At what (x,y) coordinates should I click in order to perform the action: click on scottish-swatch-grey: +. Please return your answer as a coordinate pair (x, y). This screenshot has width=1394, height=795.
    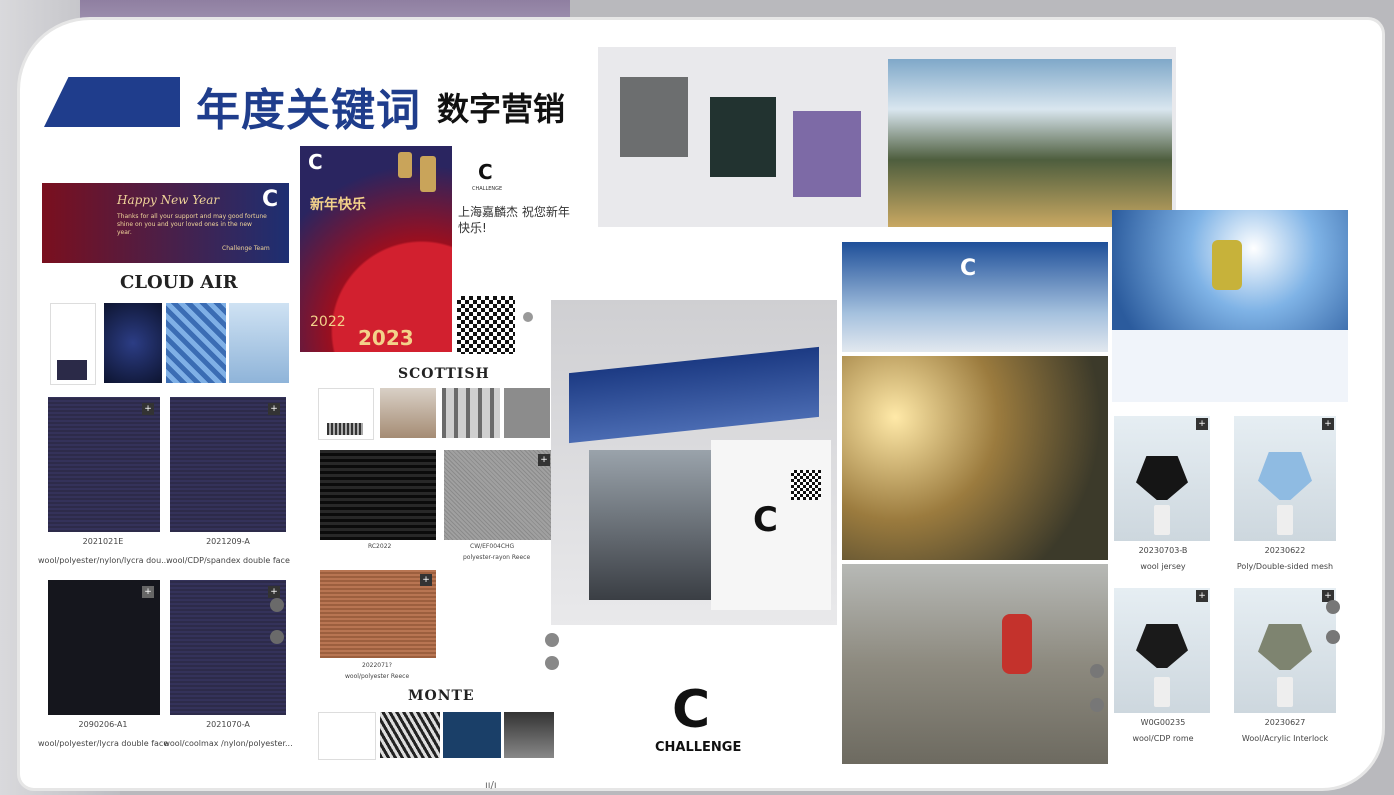
    Looking at the image, I should click on (499, 495).